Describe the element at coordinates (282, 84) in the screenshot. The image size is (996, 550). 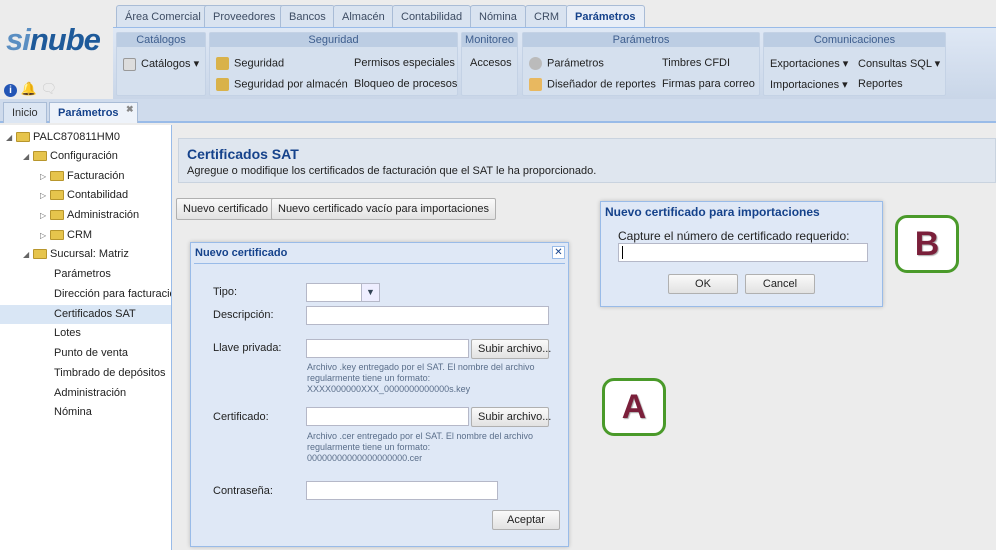
I see `seguridad-almacen-button: Seguridad por almacén` at that location.